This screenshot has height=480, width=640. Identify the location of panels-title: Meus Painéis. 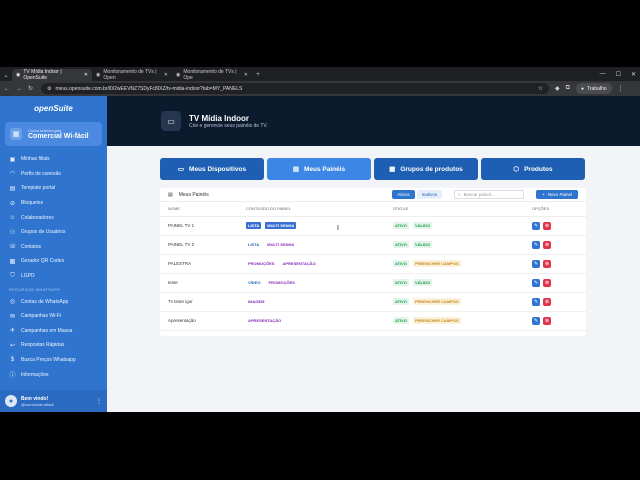
(193, 194).